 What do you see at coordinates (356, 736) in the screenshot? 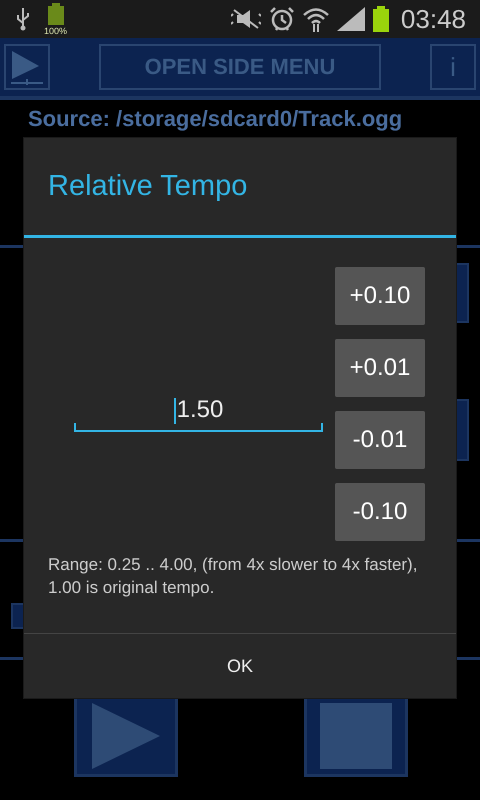
I see `stop-icon` at bounding box center [356, 736].